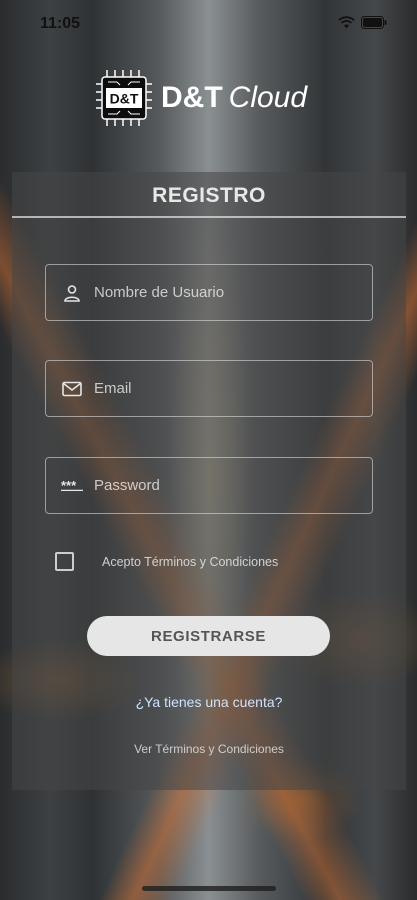 The height and width of the screenshot is (900, 417). I want to click on password-dots-icon: ***, so click(72, 486).